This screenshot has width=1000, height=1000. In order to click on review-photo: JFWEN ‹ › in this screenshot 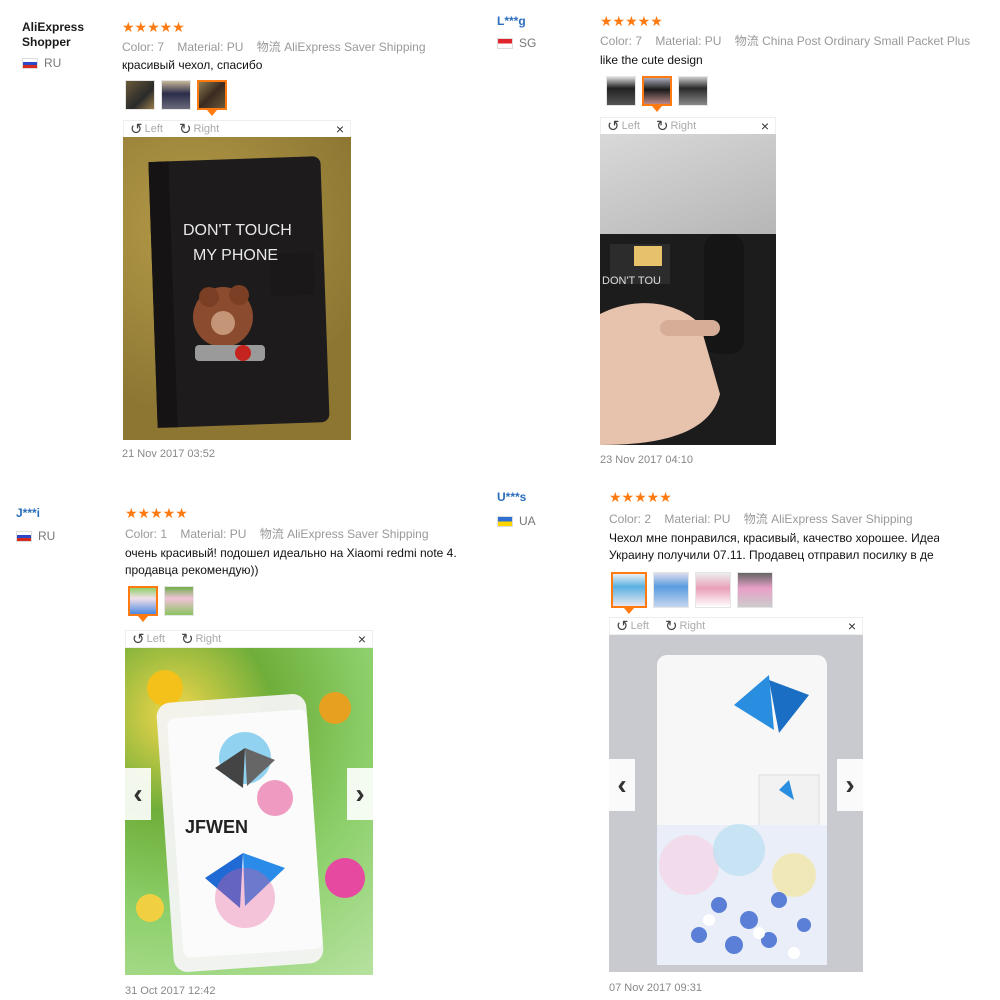, I will do `click(249, 811)`.